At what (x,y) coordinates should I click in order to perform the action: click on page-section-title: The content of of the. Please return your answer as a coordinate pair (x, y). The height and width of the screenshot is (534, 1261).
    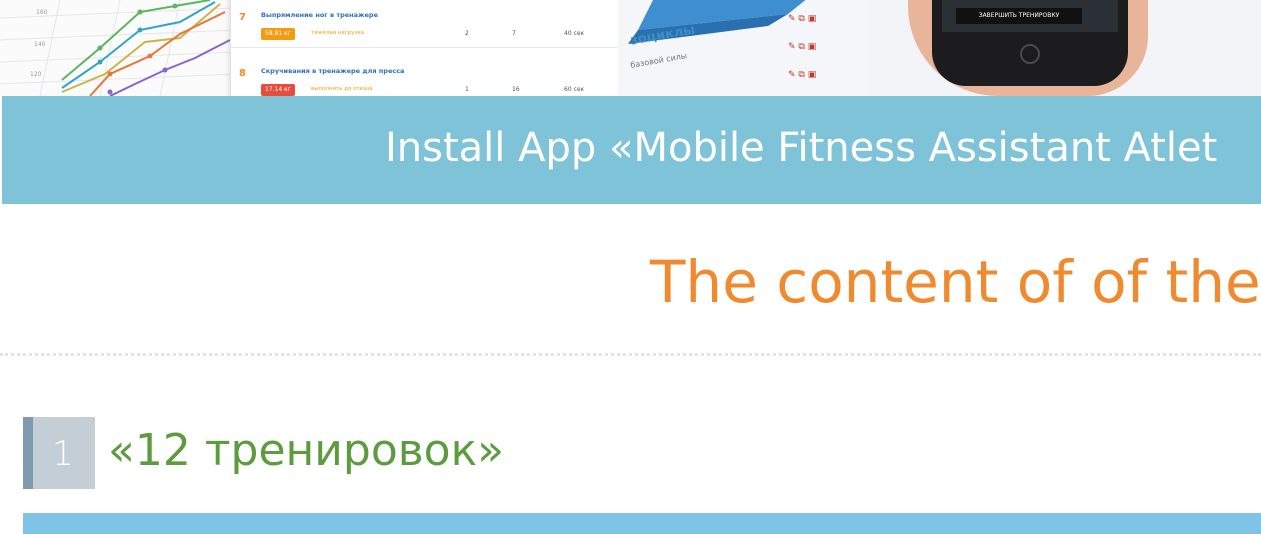
    Looking at the image, I should click on (955, 282).